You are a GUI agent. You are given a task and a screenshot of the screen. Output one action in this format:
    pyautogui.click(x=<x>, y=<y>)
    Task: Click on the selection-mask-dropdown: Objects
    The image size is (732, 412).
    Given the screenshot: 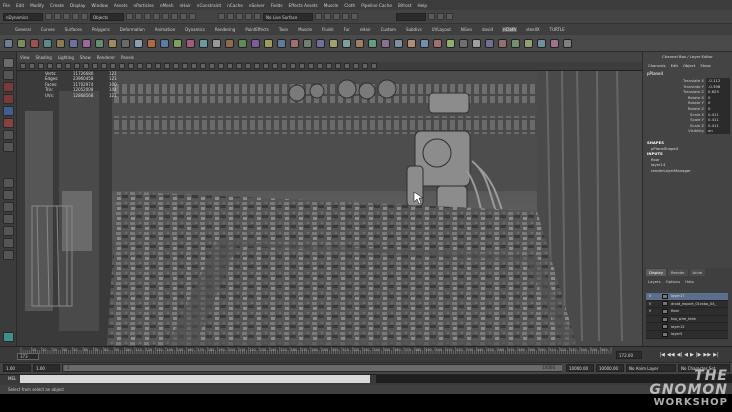 What is the action you would take?
    pyautogui.click(x=107, y=16)
    